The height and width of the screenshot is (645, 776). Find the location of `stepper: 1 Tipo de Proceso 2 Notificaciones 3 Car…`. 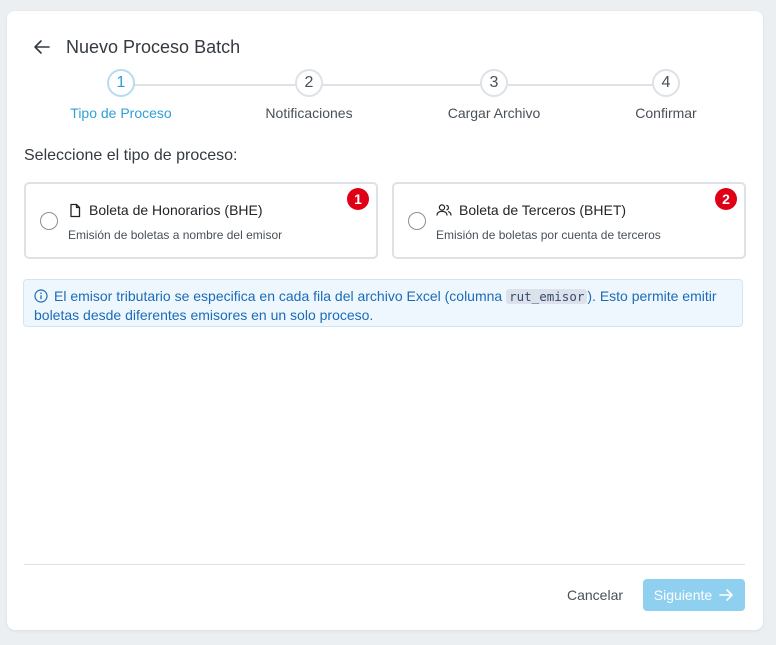

stepper: 1 Tipo de Proceso 2 Notificaciones 3 Car… is located at coordinates (385, 99).